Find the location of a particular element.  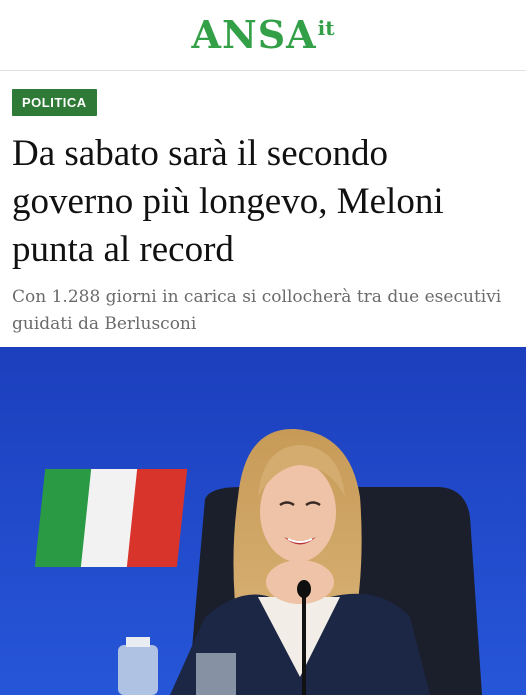

logo-text: ANSA is located at coordinates (254, 34).